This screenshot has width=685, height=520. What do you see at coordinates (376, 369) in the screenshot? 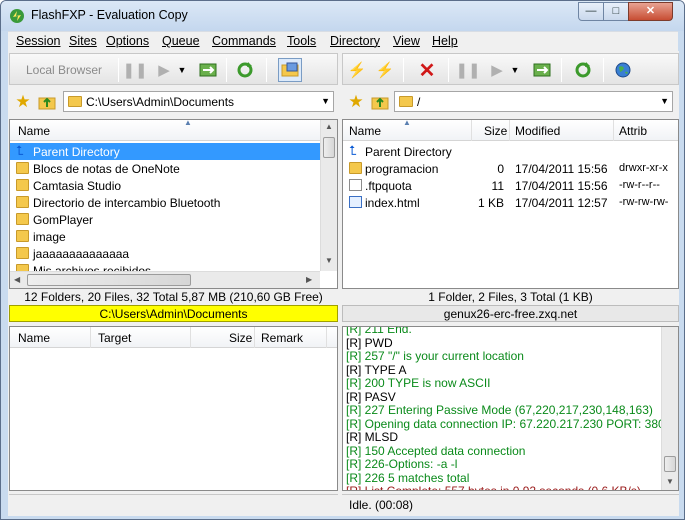
I see `log-line: [R] TYPE A` at bounding box center [376, 369].